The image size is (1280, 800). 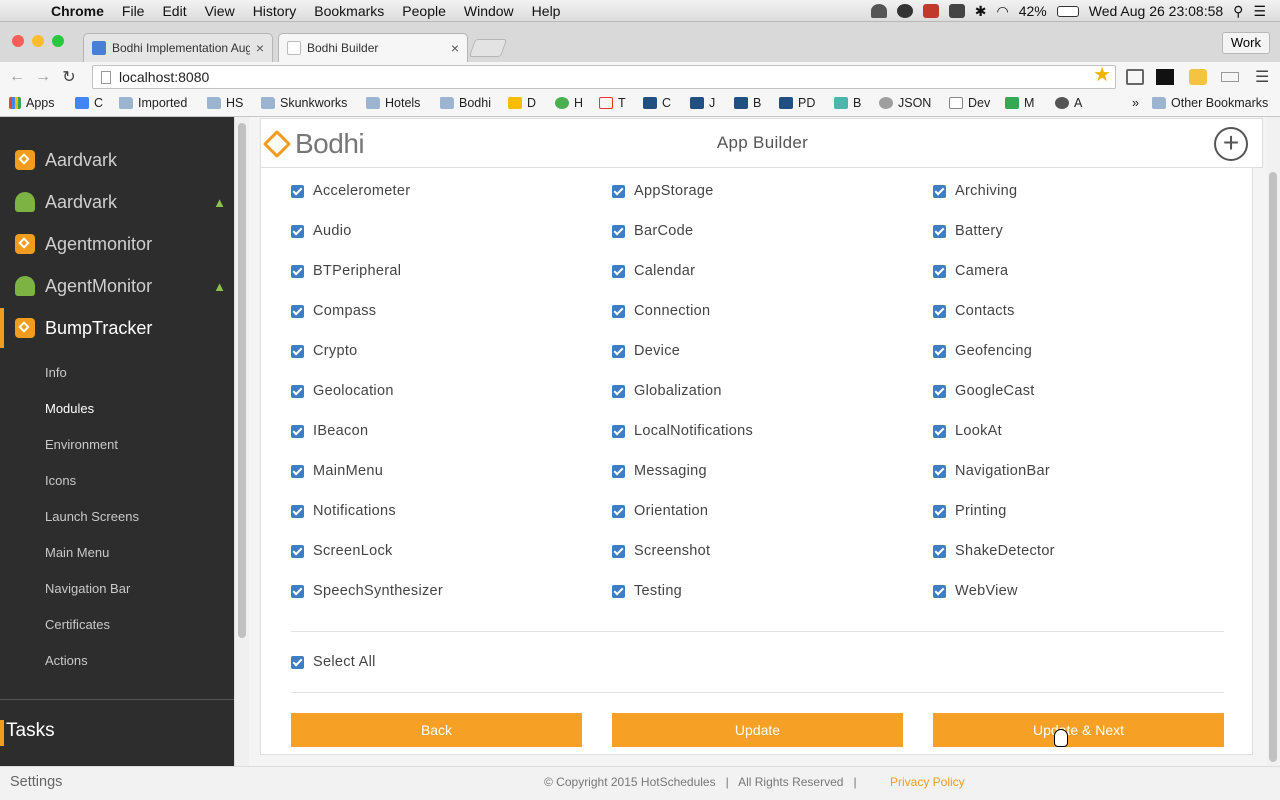 I want to click on module-checkbox-ibeacon: IBeacon, so click(x=329, y=431).